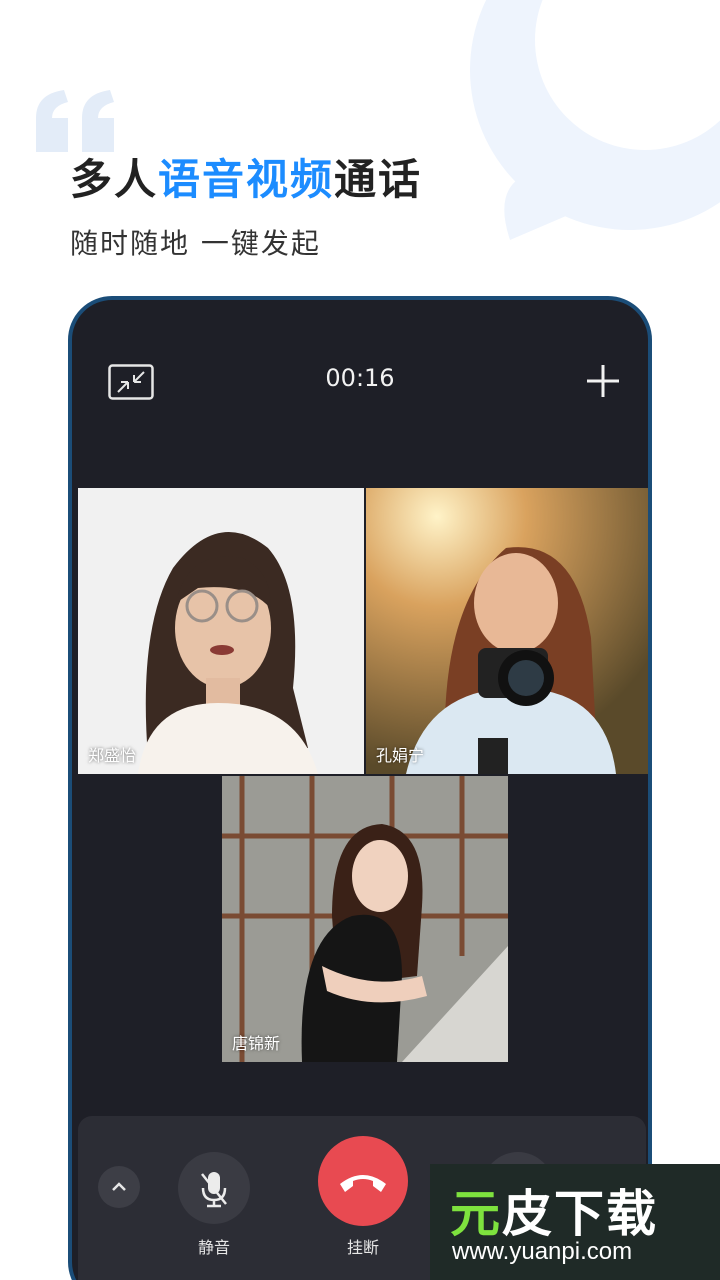 This screenshot has height=1280, width=720. I want to click on watermark-logo: 元皮下载 www.yuanpi.com, so click(575, 1222).